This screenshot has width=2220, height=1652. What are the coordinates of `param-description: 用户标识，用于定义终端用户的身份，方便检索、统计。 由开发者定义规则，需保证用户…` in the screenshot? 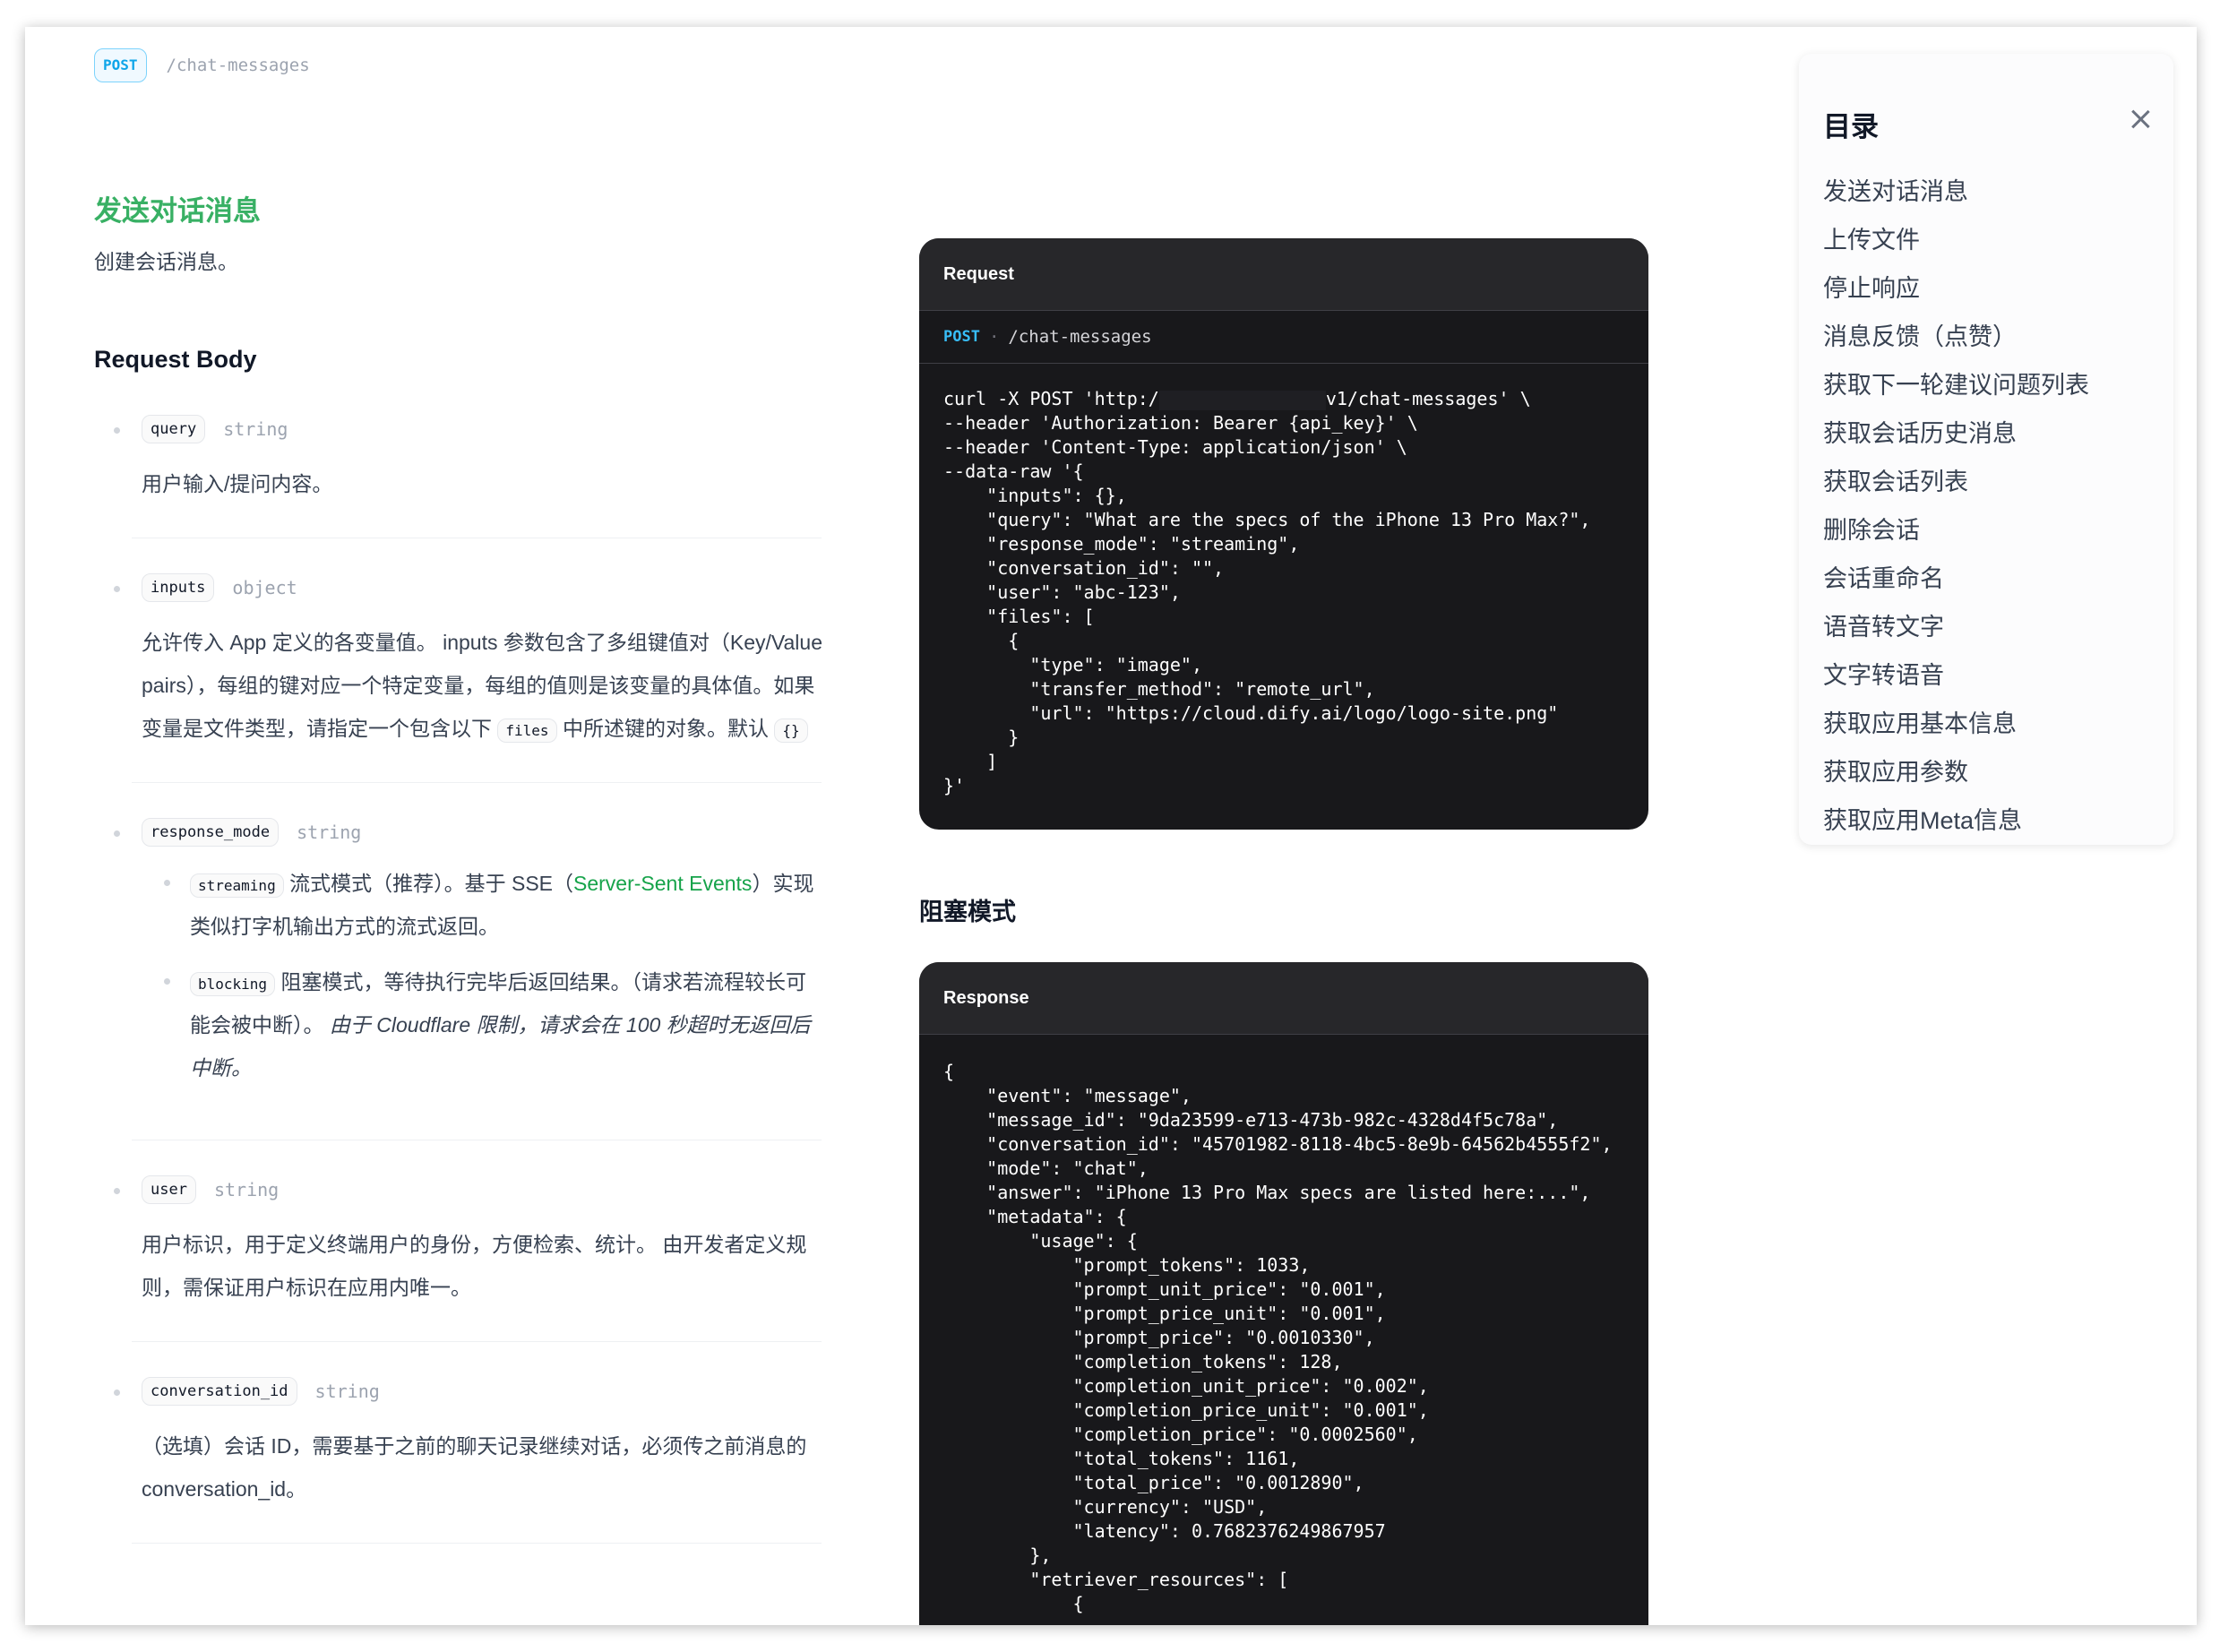 It's located at (474, 1266).